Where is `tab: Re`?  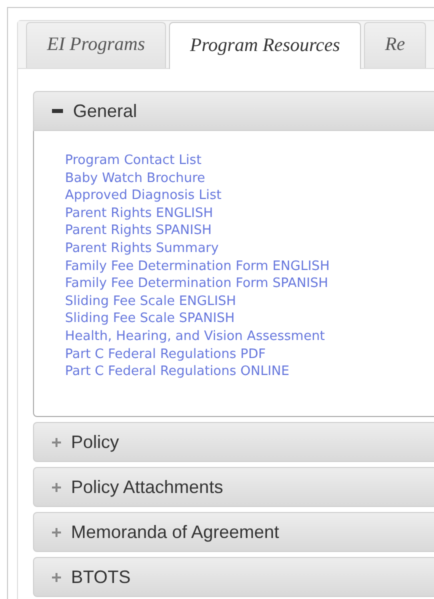 tab: Re is located at coordinates (395, 45).